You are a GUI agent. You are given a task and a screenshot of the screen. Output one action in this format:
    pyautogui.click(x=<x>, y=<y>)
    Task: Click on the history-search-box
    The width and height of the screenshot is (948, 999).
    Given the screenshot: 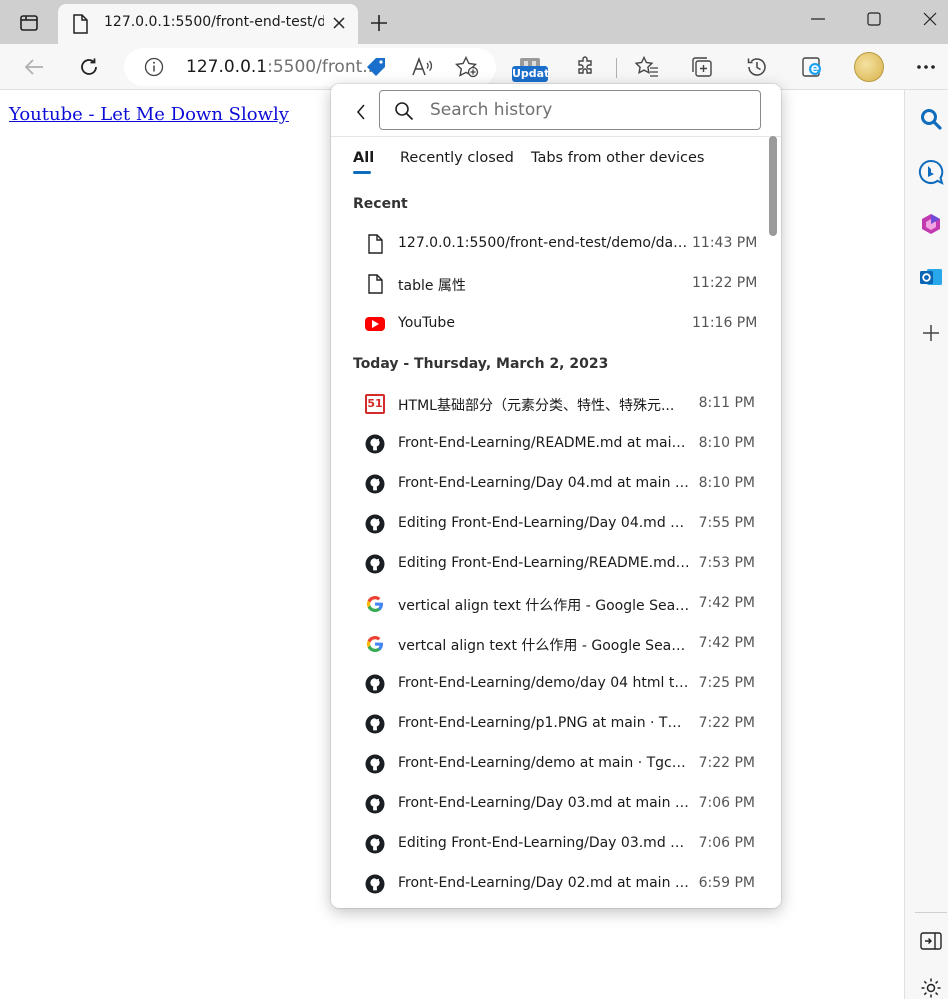 What is the action you would take?
    pyautogui.click(x=570, y=110)
    